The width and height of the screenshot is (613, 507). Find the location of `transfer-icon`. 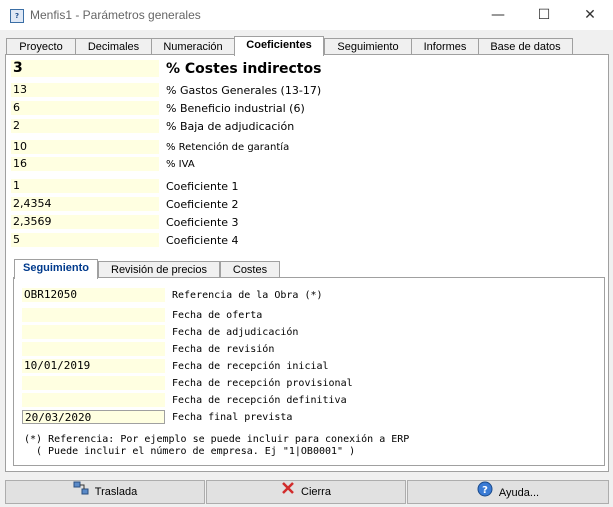

transfer-icon is located at coordinates (81, 492).